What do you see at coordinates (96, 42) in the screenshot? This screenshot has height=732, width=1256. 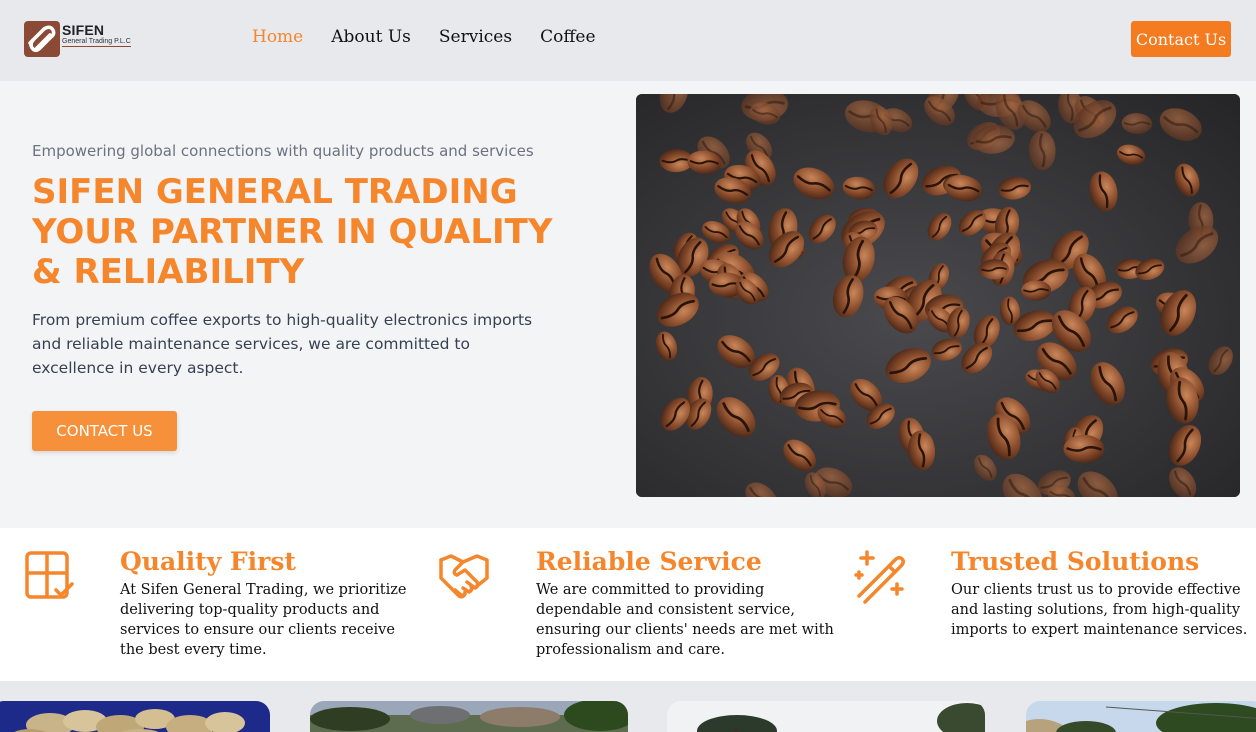 I see `logo-subtitle: General Trading P.L.C` at bounding box center [96, 42].